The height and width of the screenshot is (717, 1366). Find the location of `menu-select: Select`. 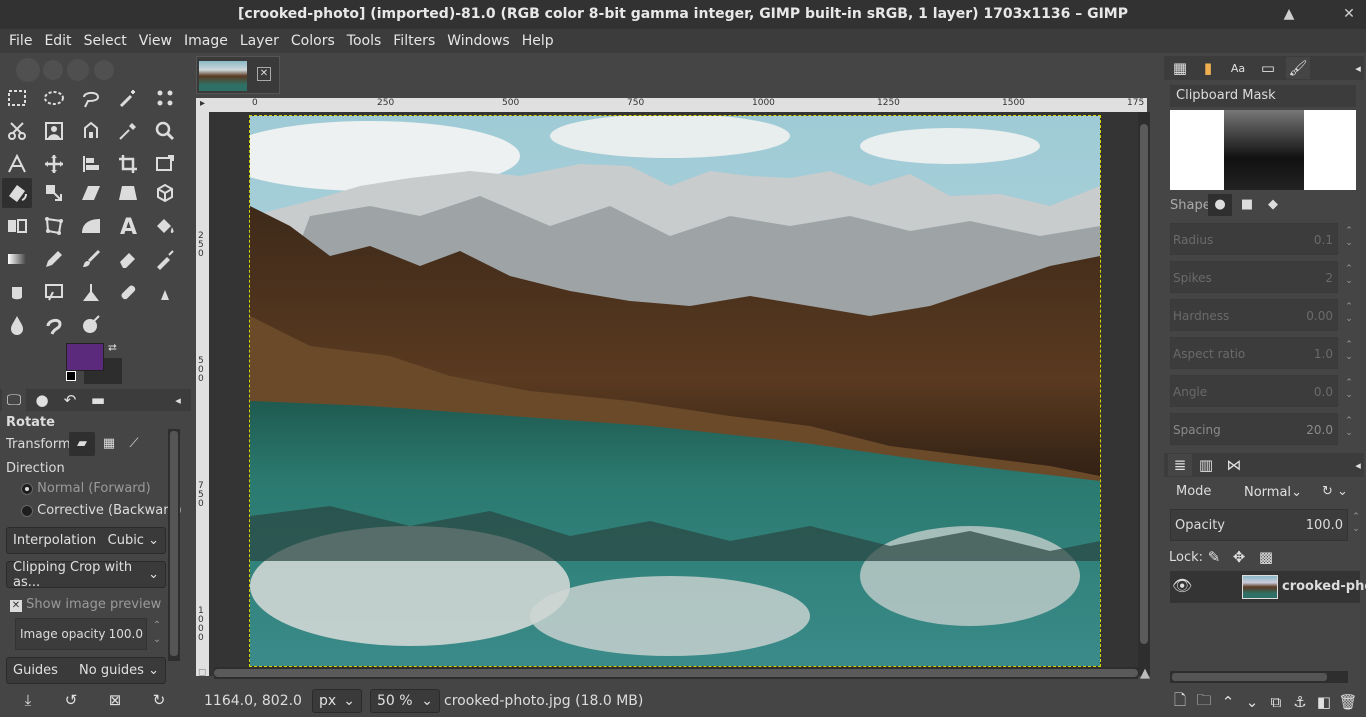

menu-select: Select is located at coordinates (105, 41).